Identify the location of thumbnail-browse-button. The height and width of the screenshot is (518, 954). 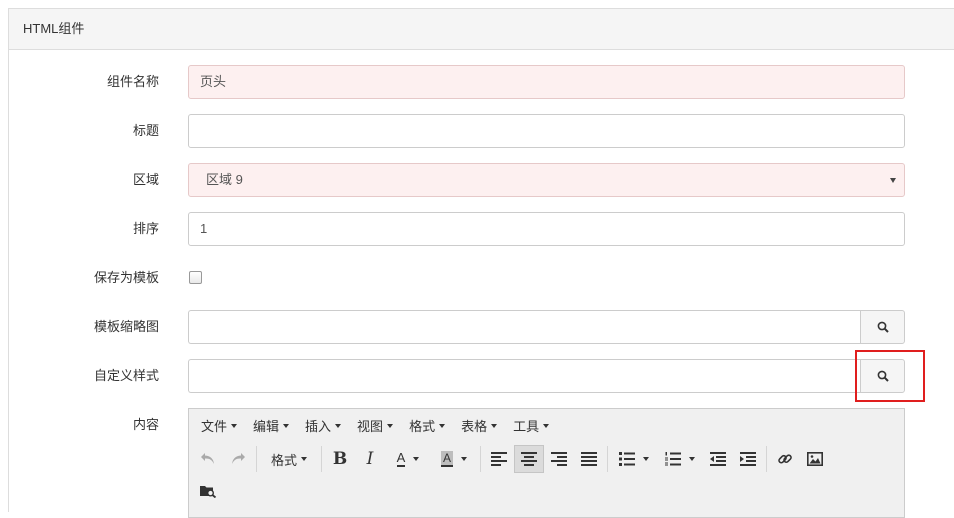
(882, 327).